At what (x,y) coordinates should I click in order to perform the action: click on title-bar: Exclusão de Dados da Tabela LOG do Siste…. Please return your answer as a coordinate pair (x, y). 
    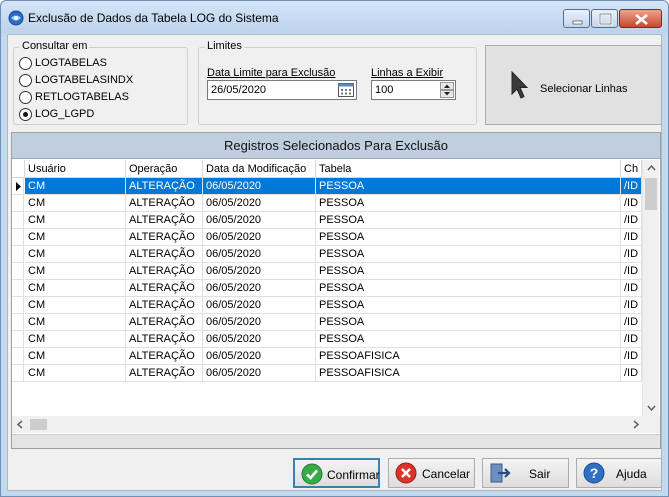
    Looking at the image, I should click on (334, 17).